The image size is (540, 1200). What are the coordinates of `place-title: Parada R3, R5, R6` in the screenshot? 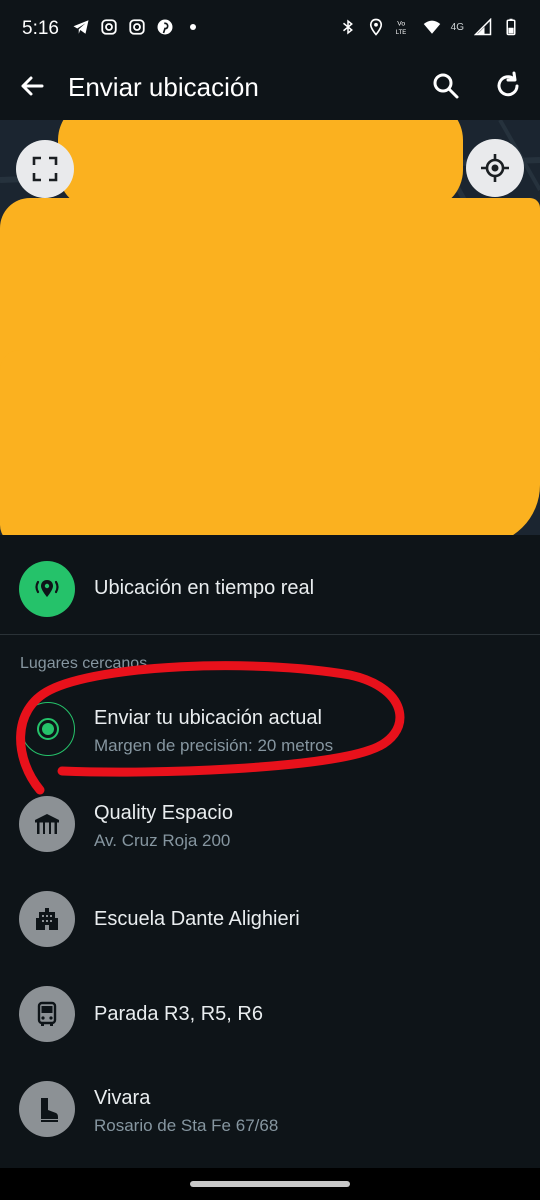 It's located at (178, 1014).